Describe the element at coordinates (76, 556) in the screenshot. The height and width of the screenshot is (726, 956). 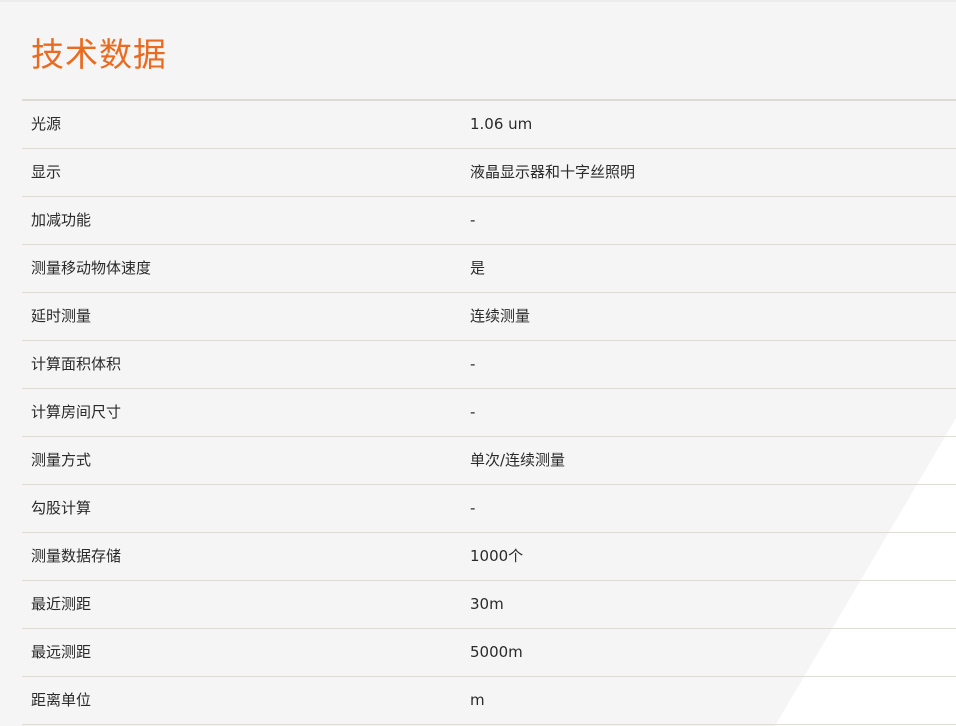
I see `spec-label: 测量数据存储` at that location.